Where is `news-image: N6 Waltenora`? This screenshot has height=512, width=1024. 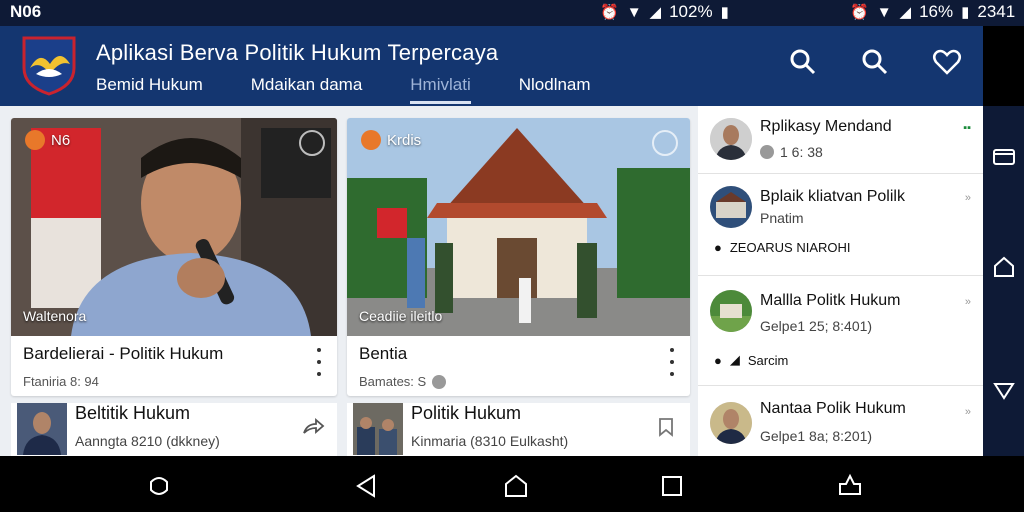 news-image: N6 Waltenora is located at coordinates (174, 227).